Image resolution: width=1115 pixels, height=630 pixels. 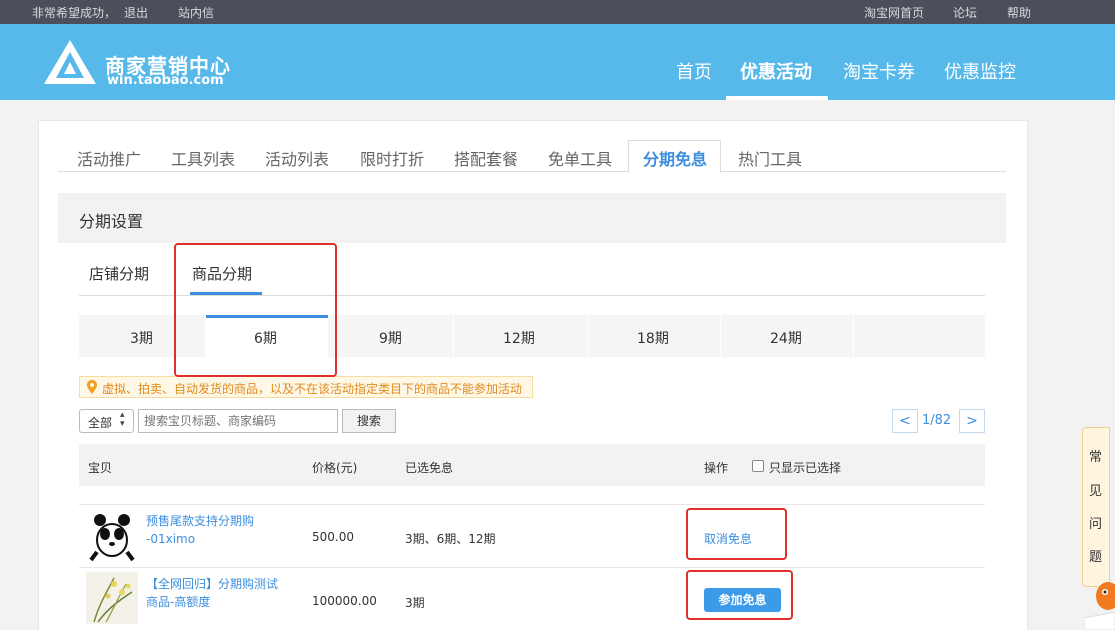 What do you see at coordinates (122, 419) in the screenshot?
I see `select-updown-icon: ▴ ▾` at bounding box center [122, 419].